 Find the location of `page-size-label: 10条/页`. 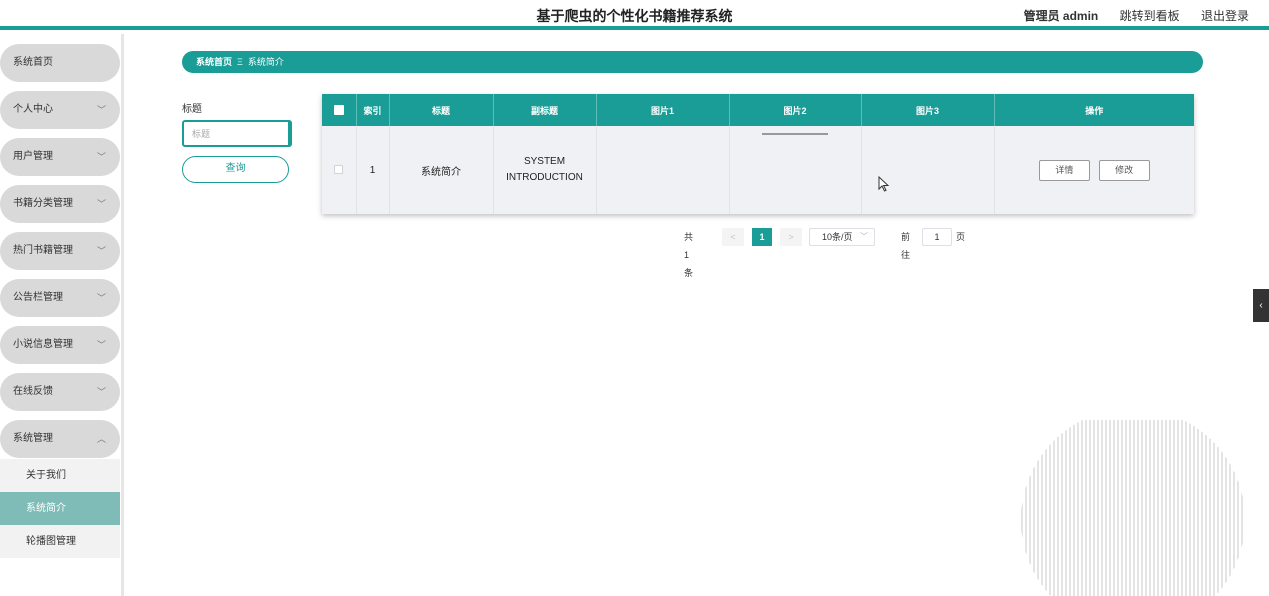

page-size-label: 10条/页 is located at coordinates (837, 237).